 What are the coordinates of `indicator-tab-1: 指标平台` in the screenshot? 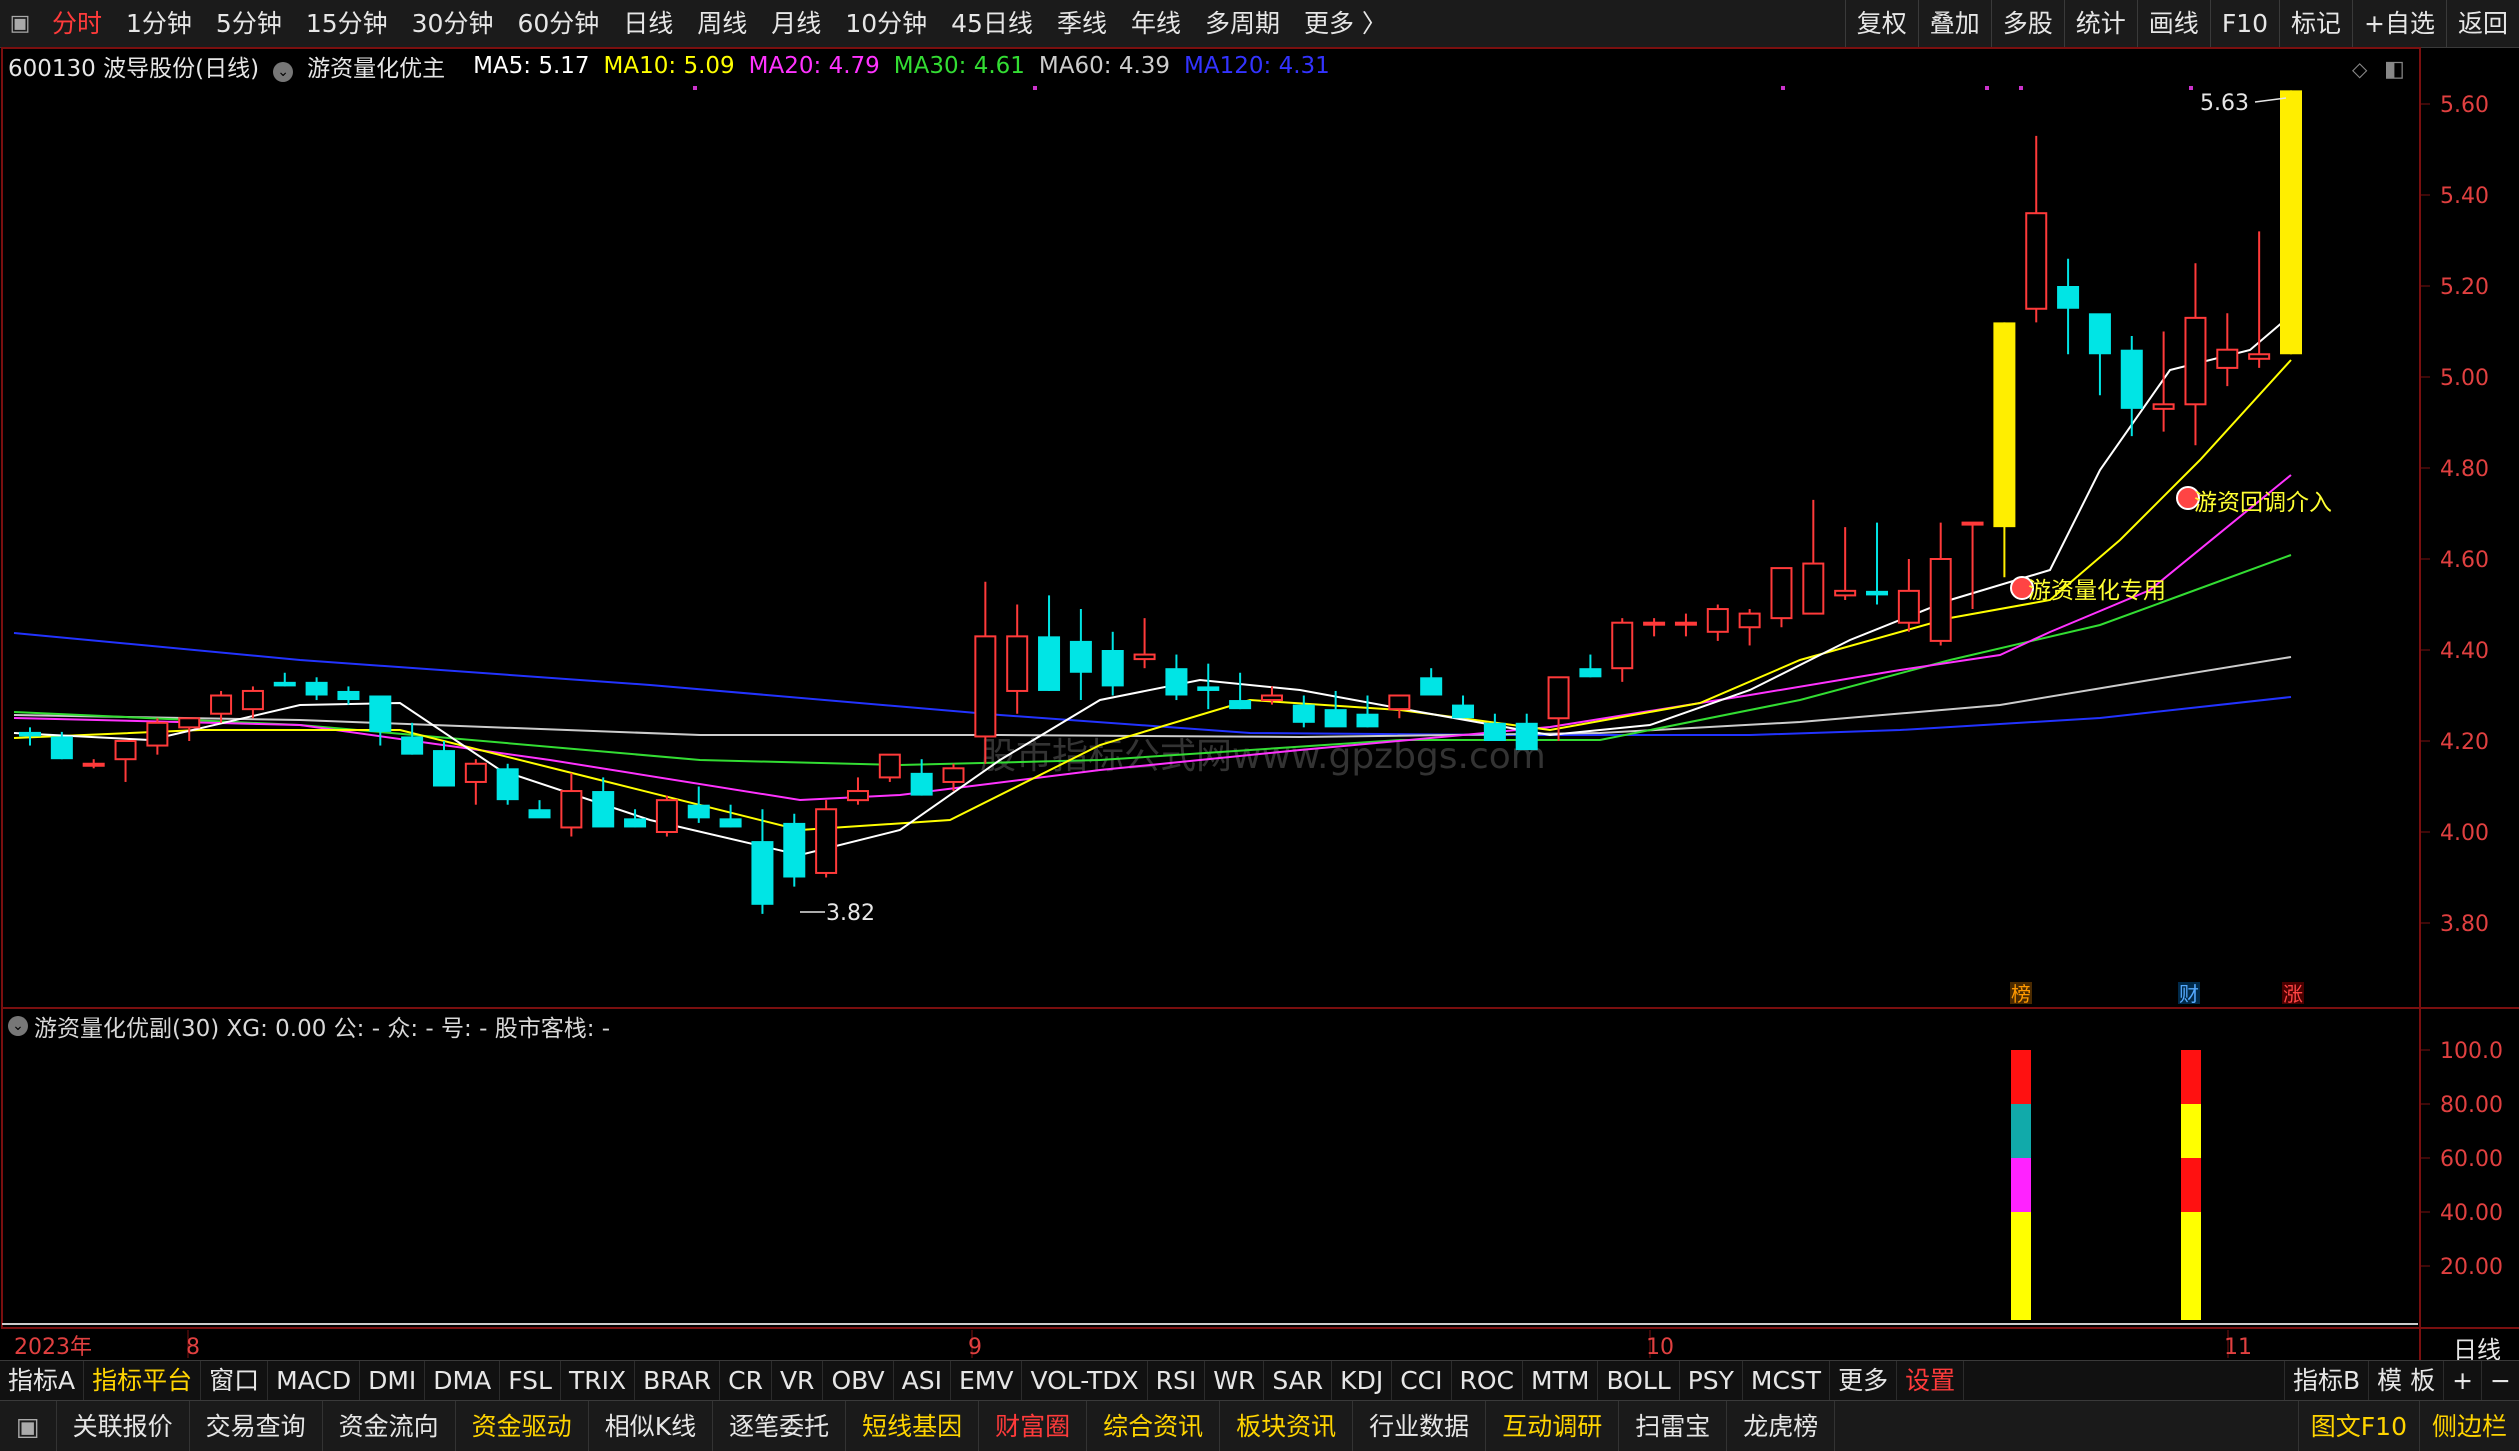 It's located at (143, 1380).